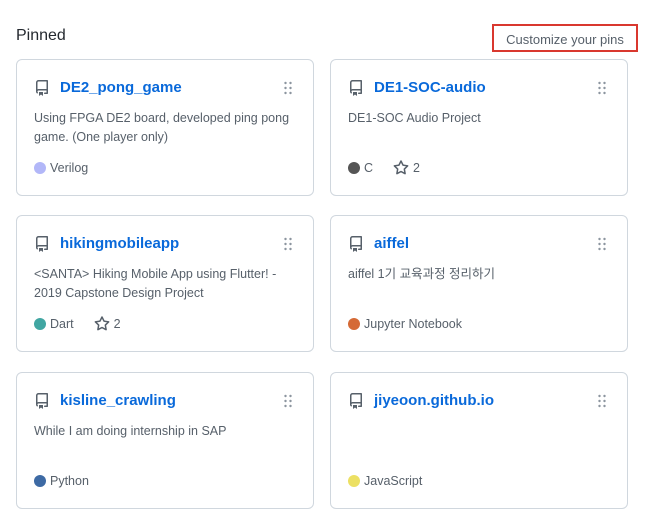  I want to click on repo-meta: Verilog, so click(61, 168).